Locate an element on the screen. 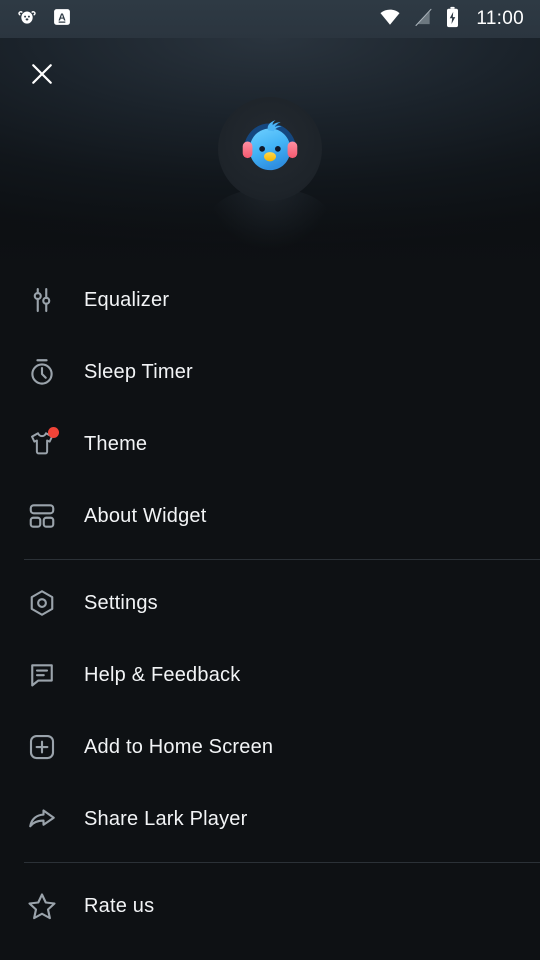 The height and width of the screenshot is (960, 540). menu-item-equalizer: Equalizer is located at coordinates (270, 300).